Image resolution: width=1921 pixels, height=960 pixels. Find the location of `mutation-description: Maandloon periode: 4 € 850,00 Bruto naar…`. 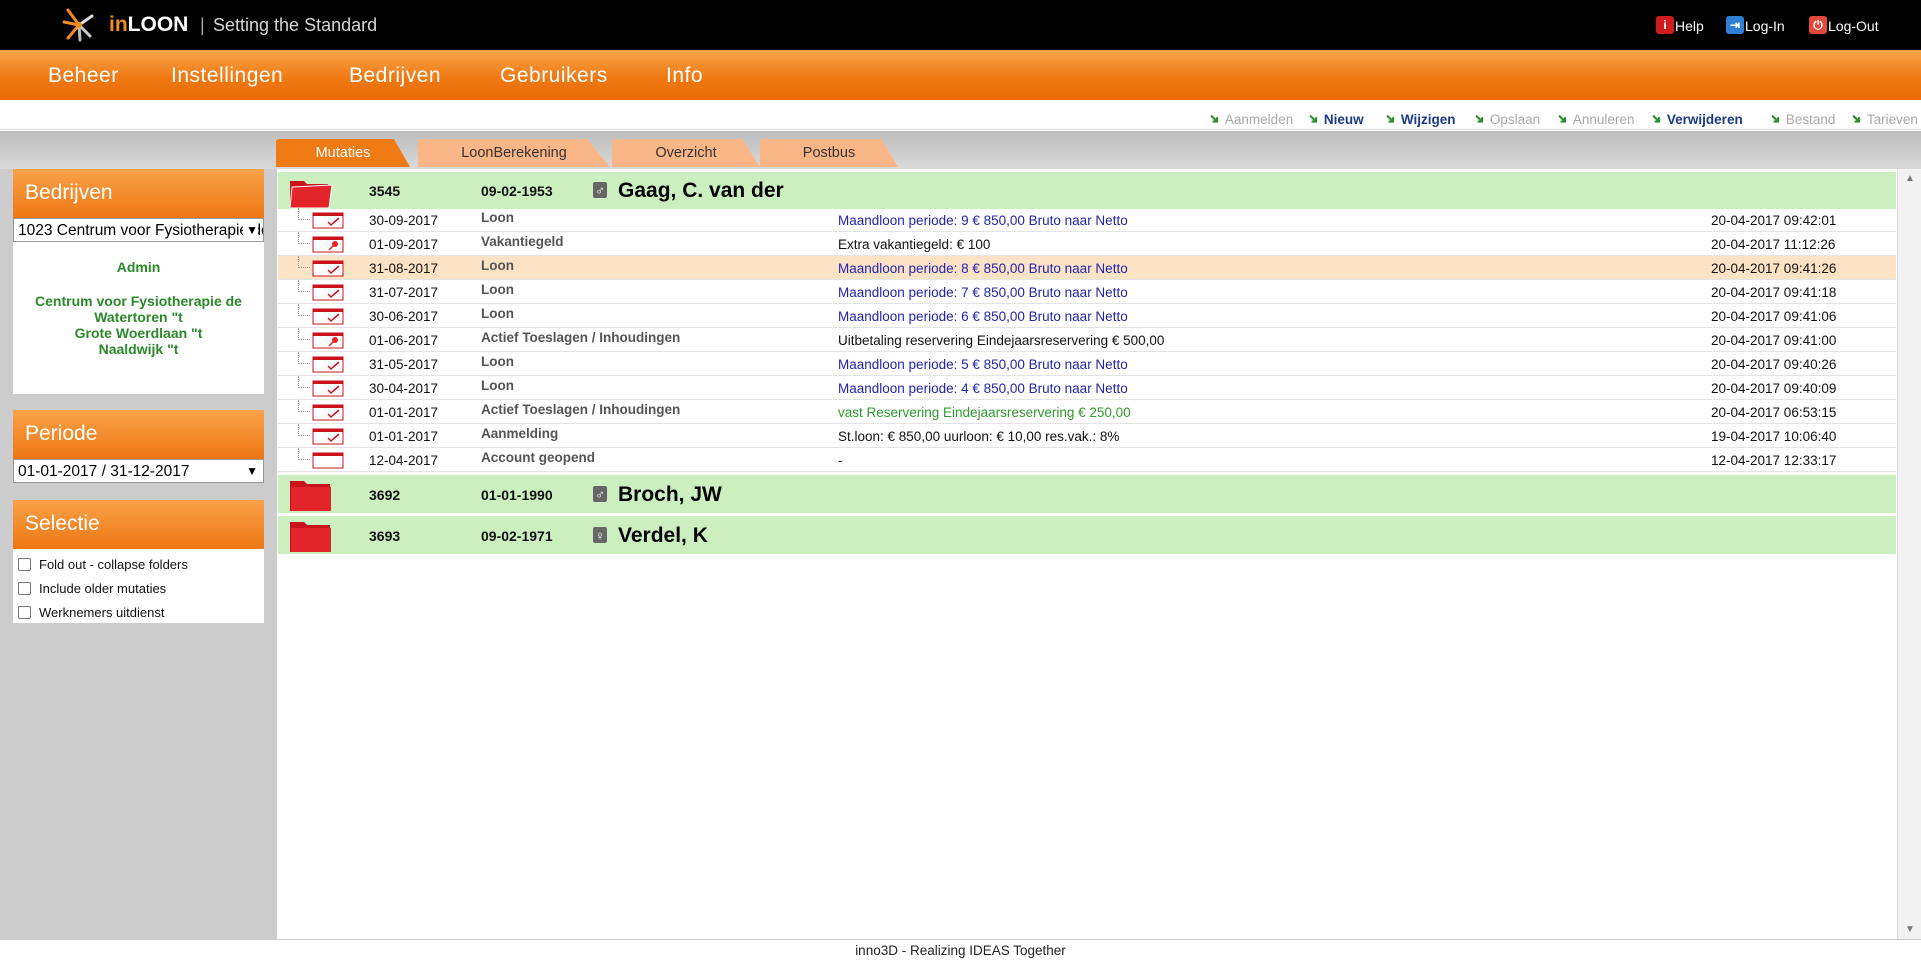

mutation-description: Maandloon periode: 4 € 850,00 Bruto naar… is located at coordinates (983, 388).